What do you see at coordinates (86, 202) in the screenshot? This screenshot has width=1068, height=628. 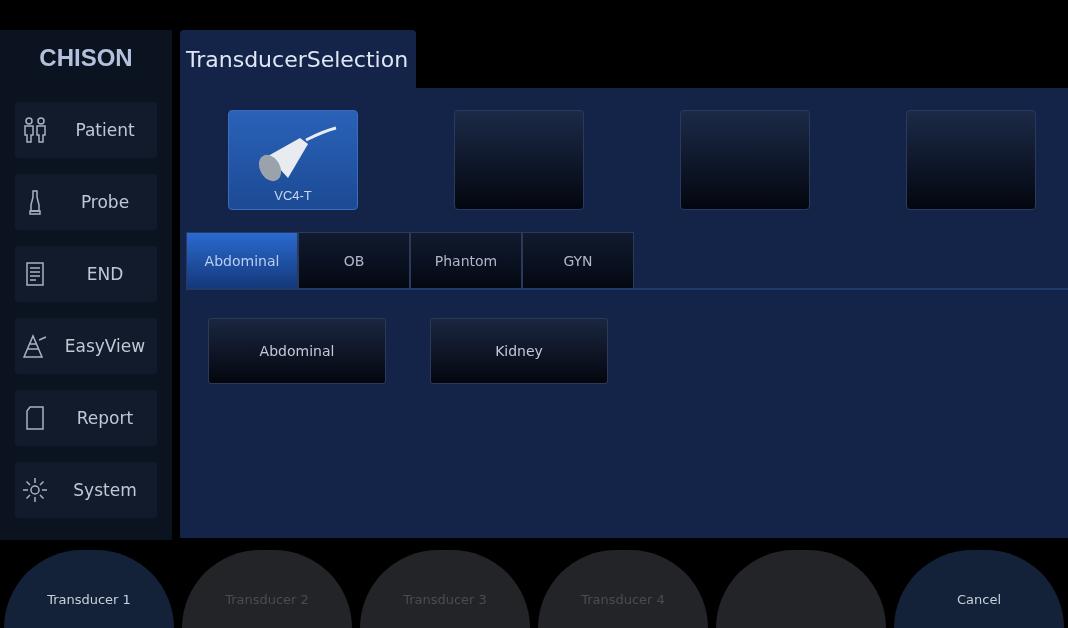 I see `sidebar-button: Probe` at bounding box center [86, 202].